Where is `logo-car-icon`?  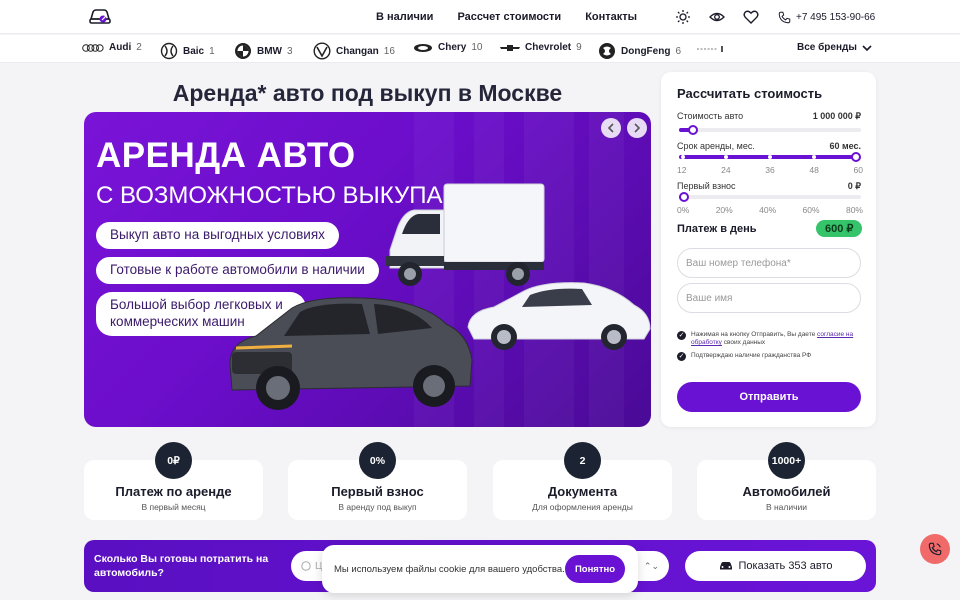
logo-car-icon is located at coordinates (100, 17).